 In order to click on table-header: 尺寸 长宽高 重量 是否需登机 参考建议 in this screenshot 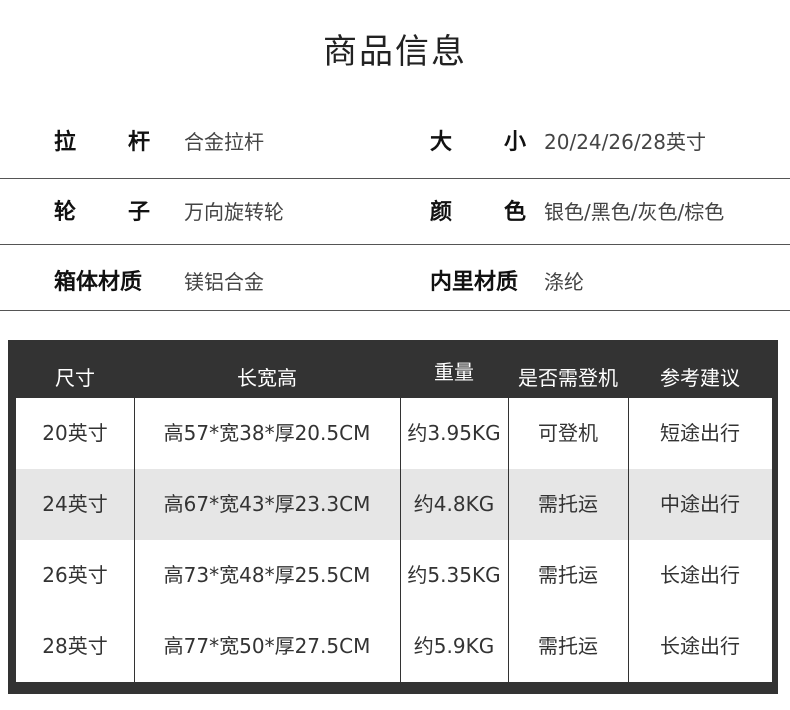, I will do `click(393, 369)`.